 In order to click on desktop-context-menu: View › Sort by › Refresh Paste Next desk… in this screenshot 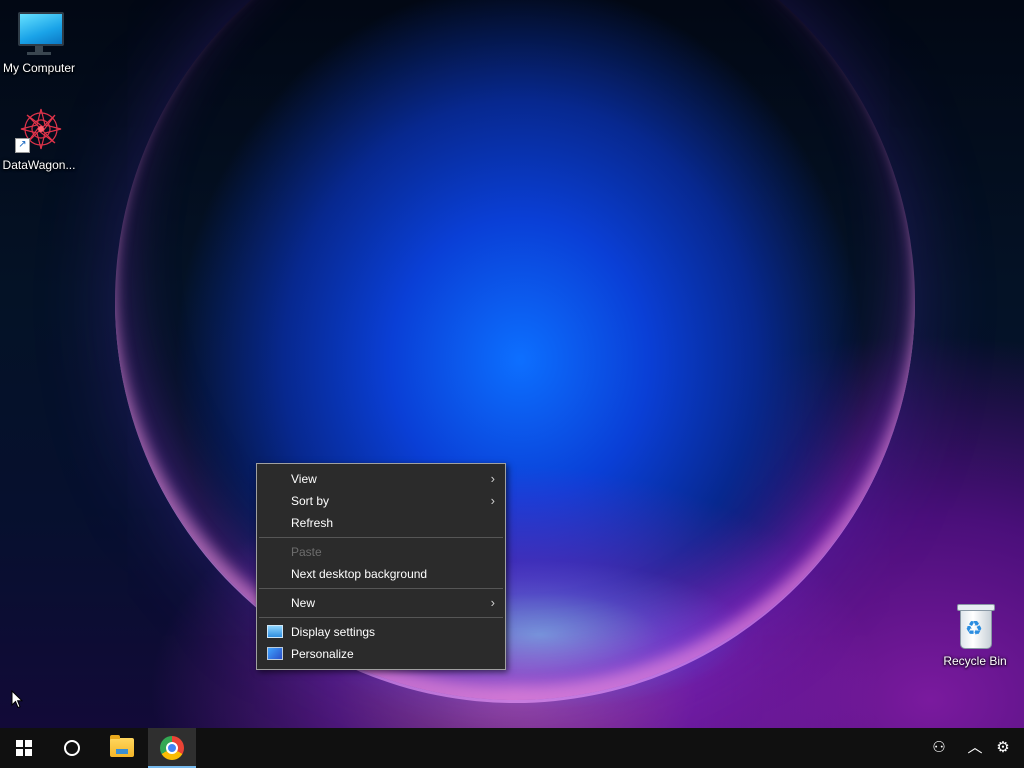, I will do `click(381, 566)`.